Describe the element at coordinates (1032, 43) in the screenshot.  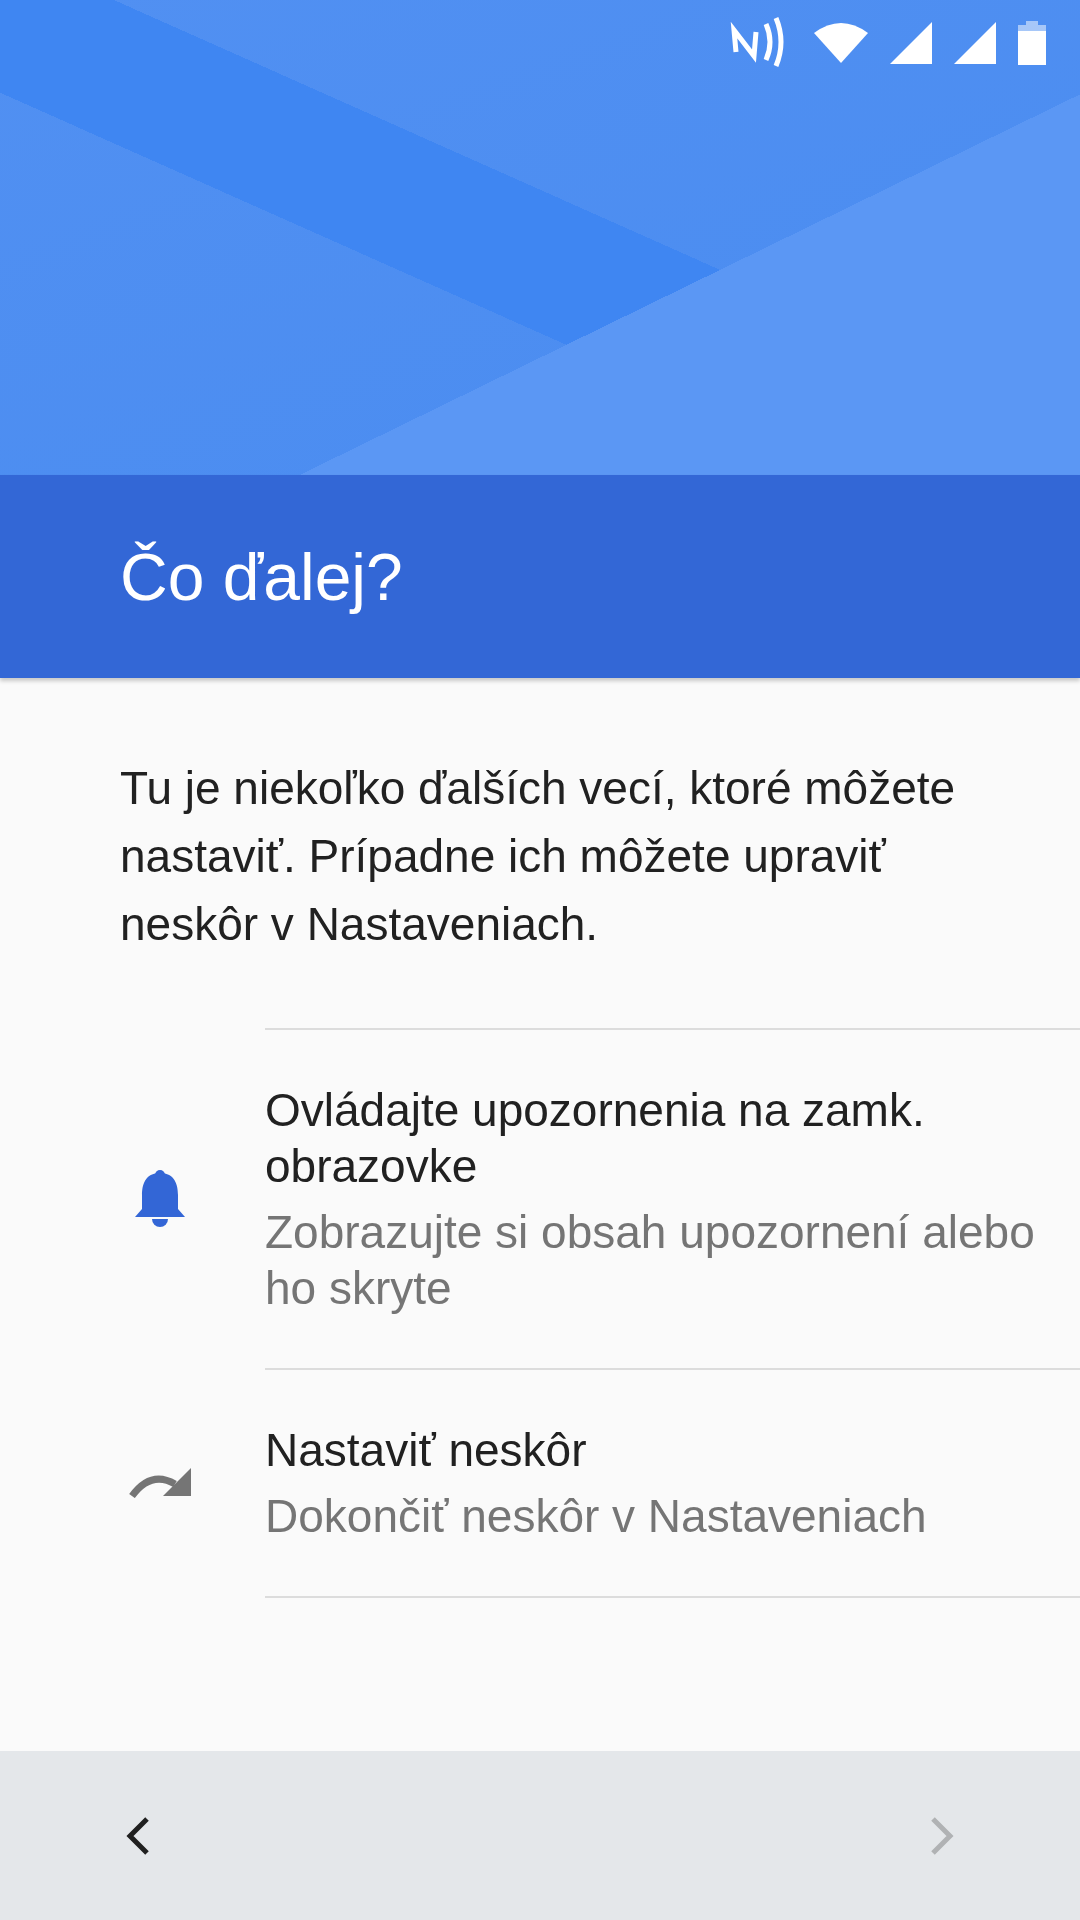
I see `battery-icon` at that location.